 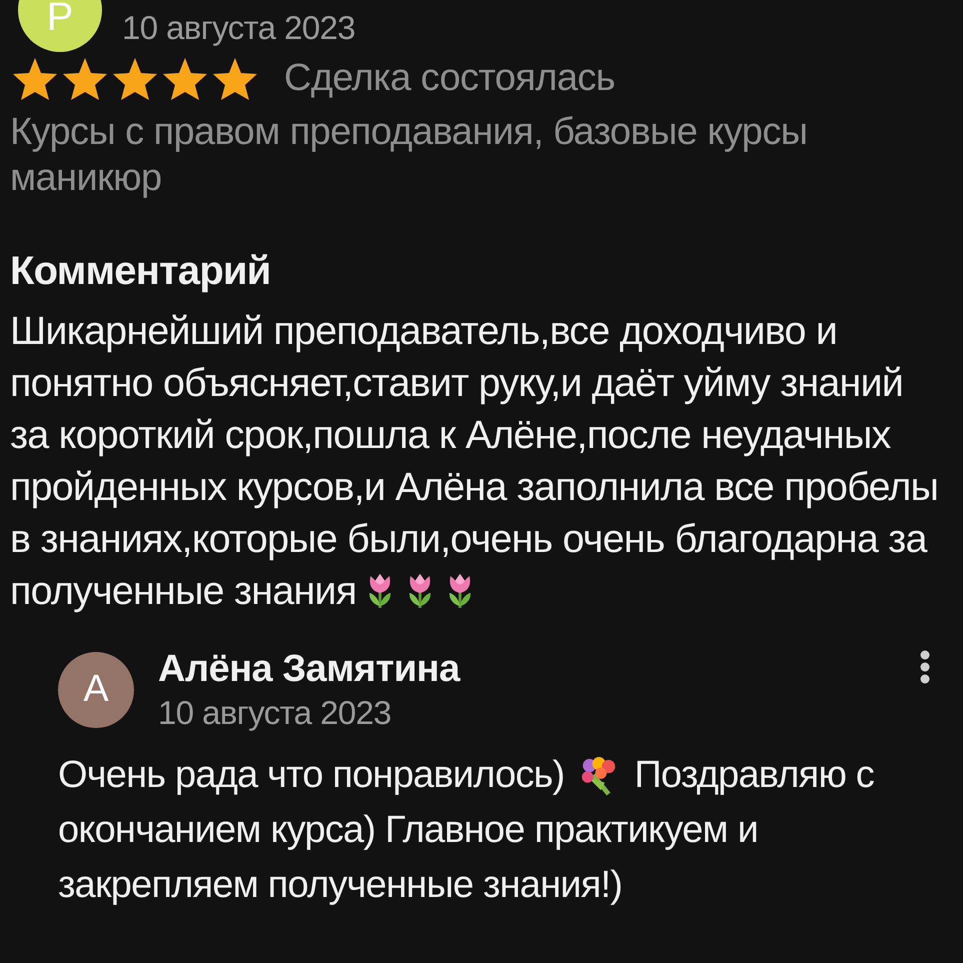 What do you see at coordinates (449, 79) in the screenshot?
I see `deal-status: Сделка состоялась` at bounding box center [449, 79].